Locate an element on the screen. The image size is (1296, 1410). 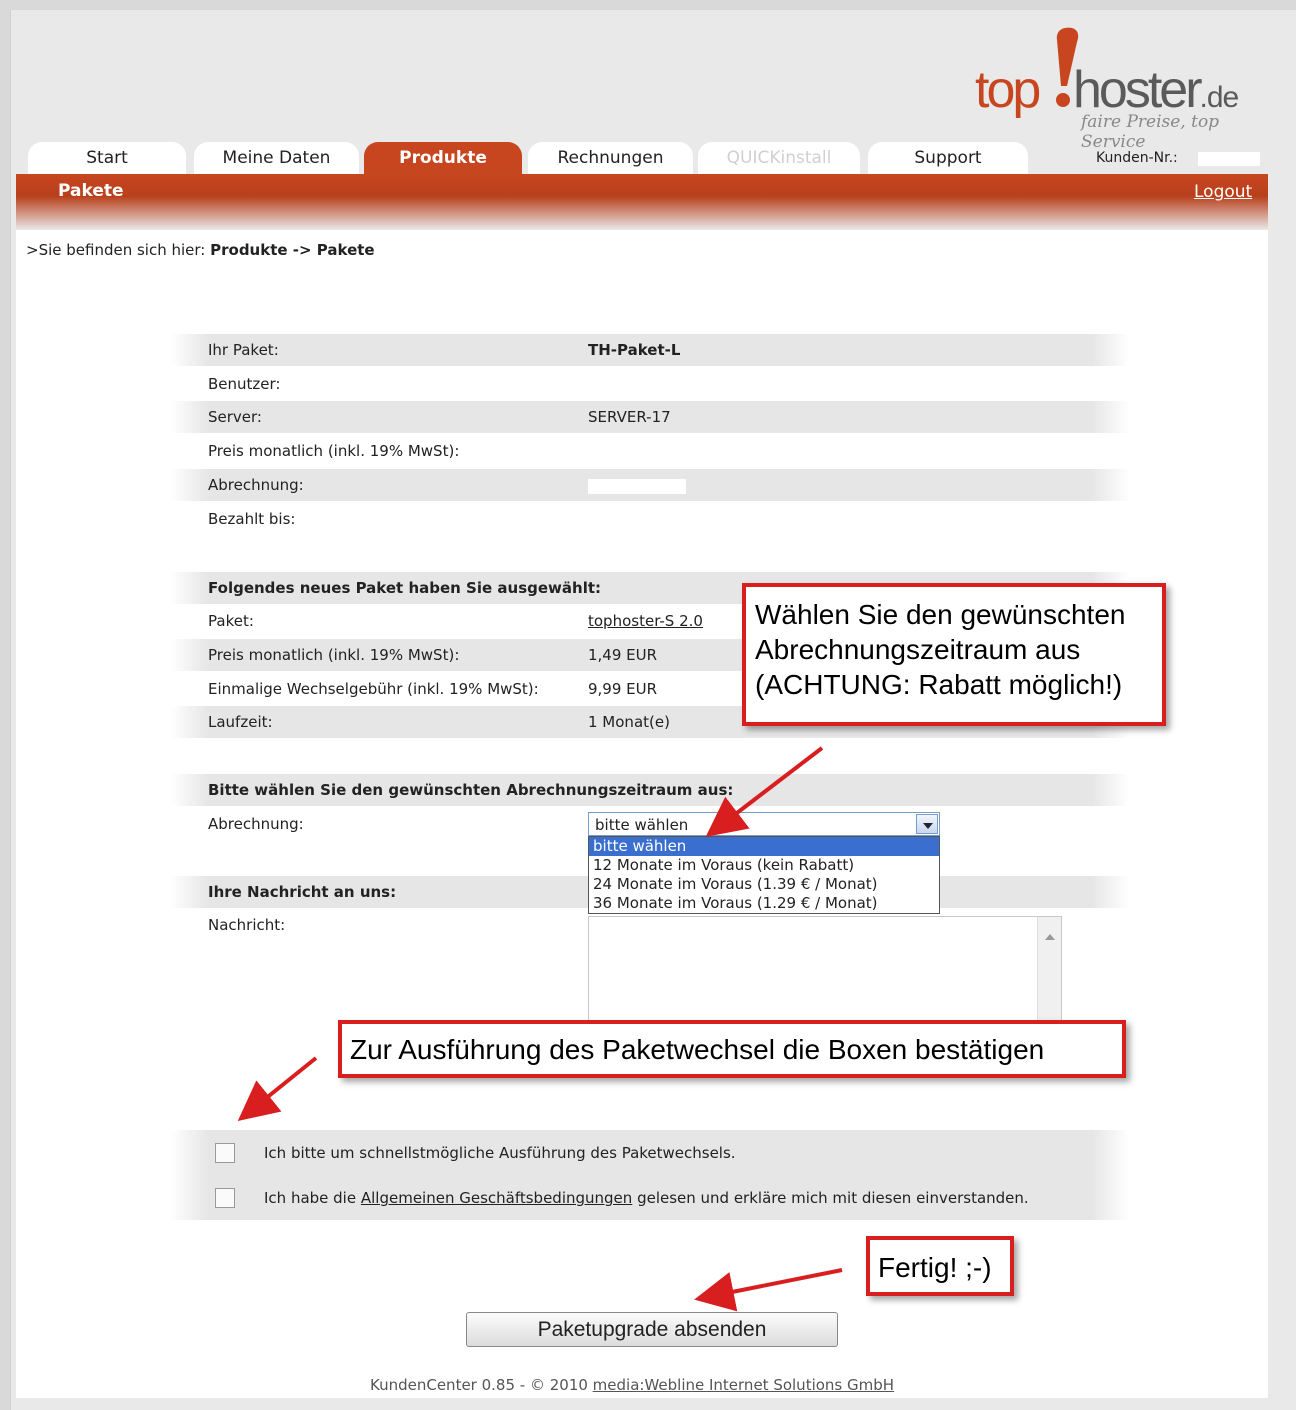
user-row: Benutzer: is located at coordinates (244, 384).